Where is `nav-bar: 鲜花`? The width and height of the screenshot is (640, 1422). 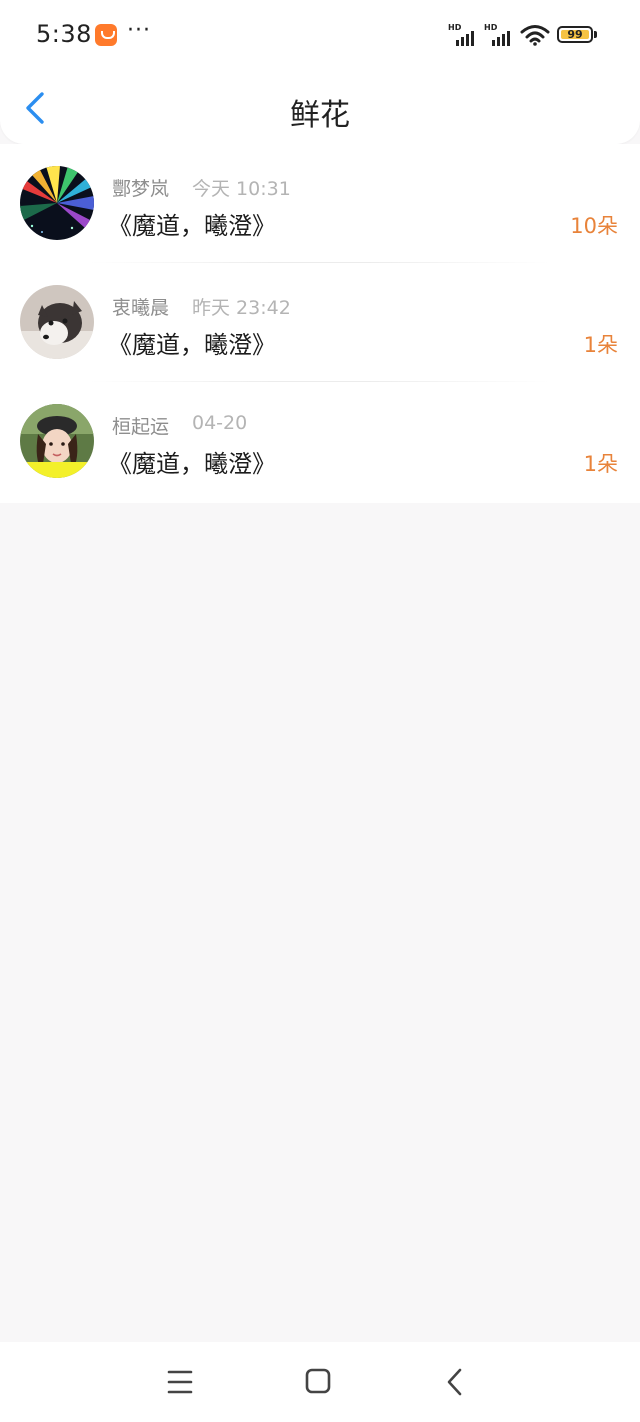 nav-bar: 鲜花 is located at coordinates (320, 108).